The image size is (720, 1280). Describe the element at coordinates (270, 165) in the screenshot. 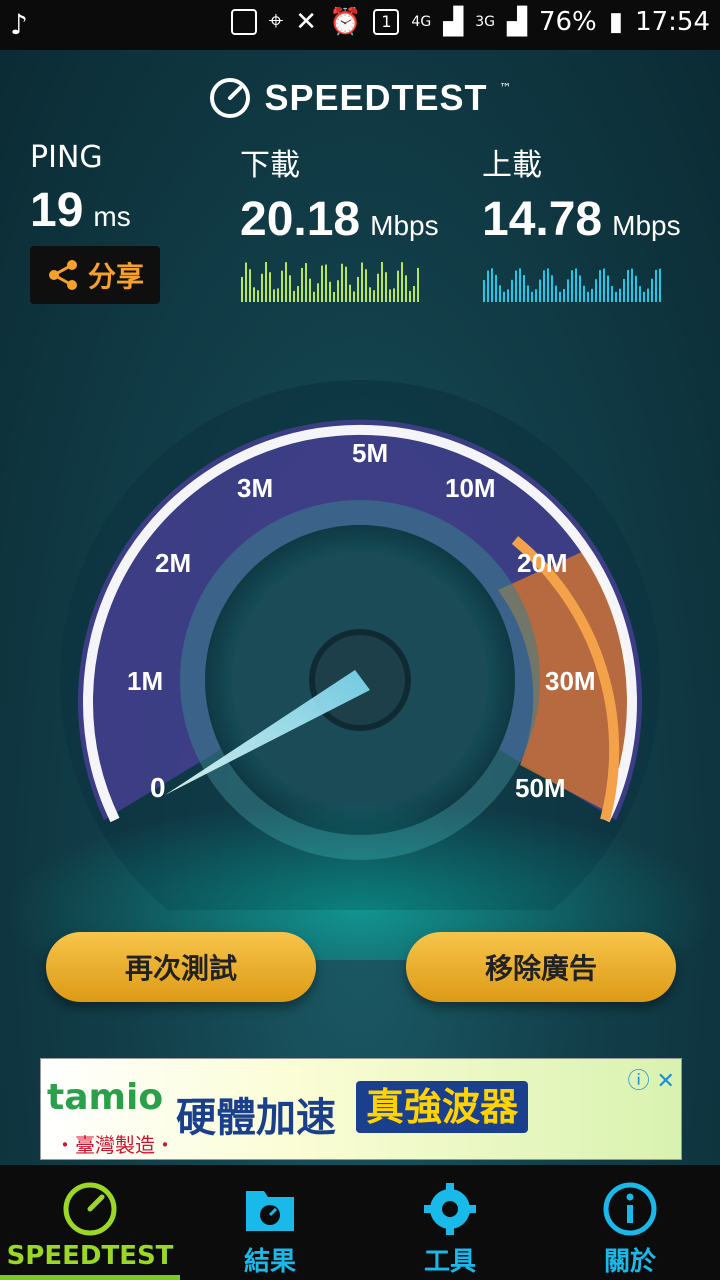

I see `download-label: 下載` at that location.